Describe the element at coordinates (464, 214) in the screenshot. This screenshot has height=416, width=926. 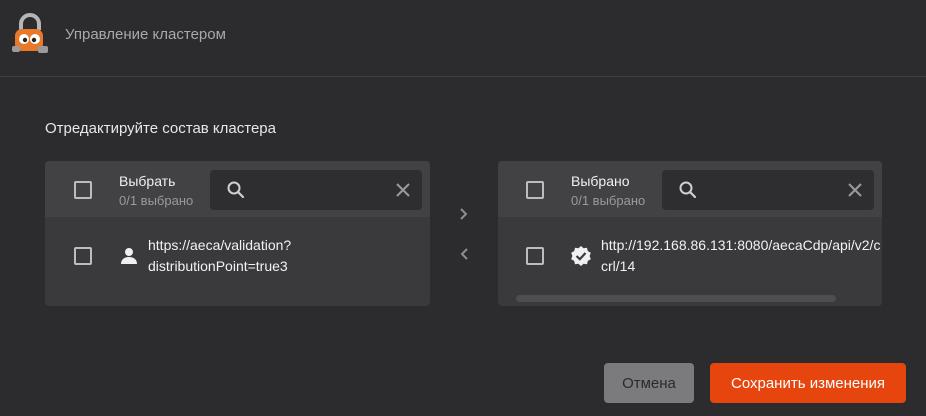
I see `chevron-right-icon` at that location.